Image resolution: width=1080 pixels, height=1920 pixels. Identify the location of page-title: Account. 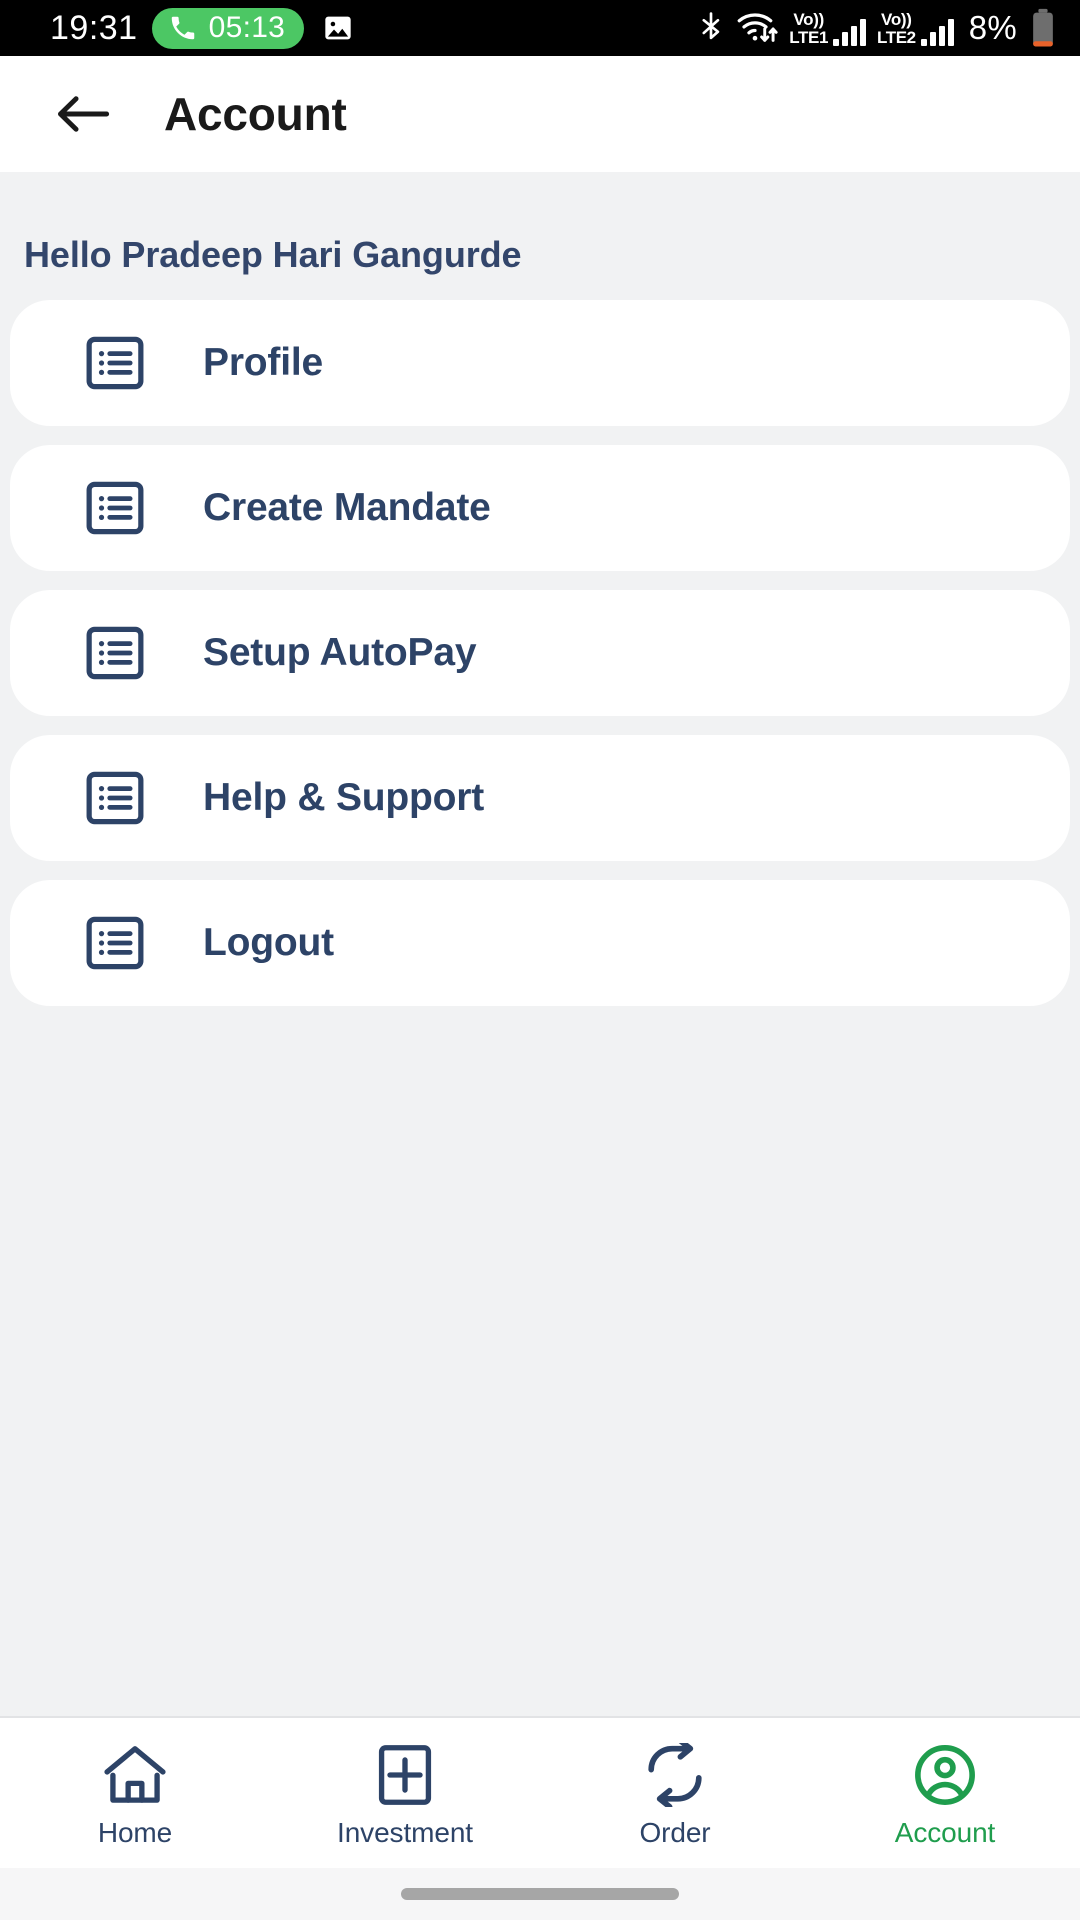
(255, 114).